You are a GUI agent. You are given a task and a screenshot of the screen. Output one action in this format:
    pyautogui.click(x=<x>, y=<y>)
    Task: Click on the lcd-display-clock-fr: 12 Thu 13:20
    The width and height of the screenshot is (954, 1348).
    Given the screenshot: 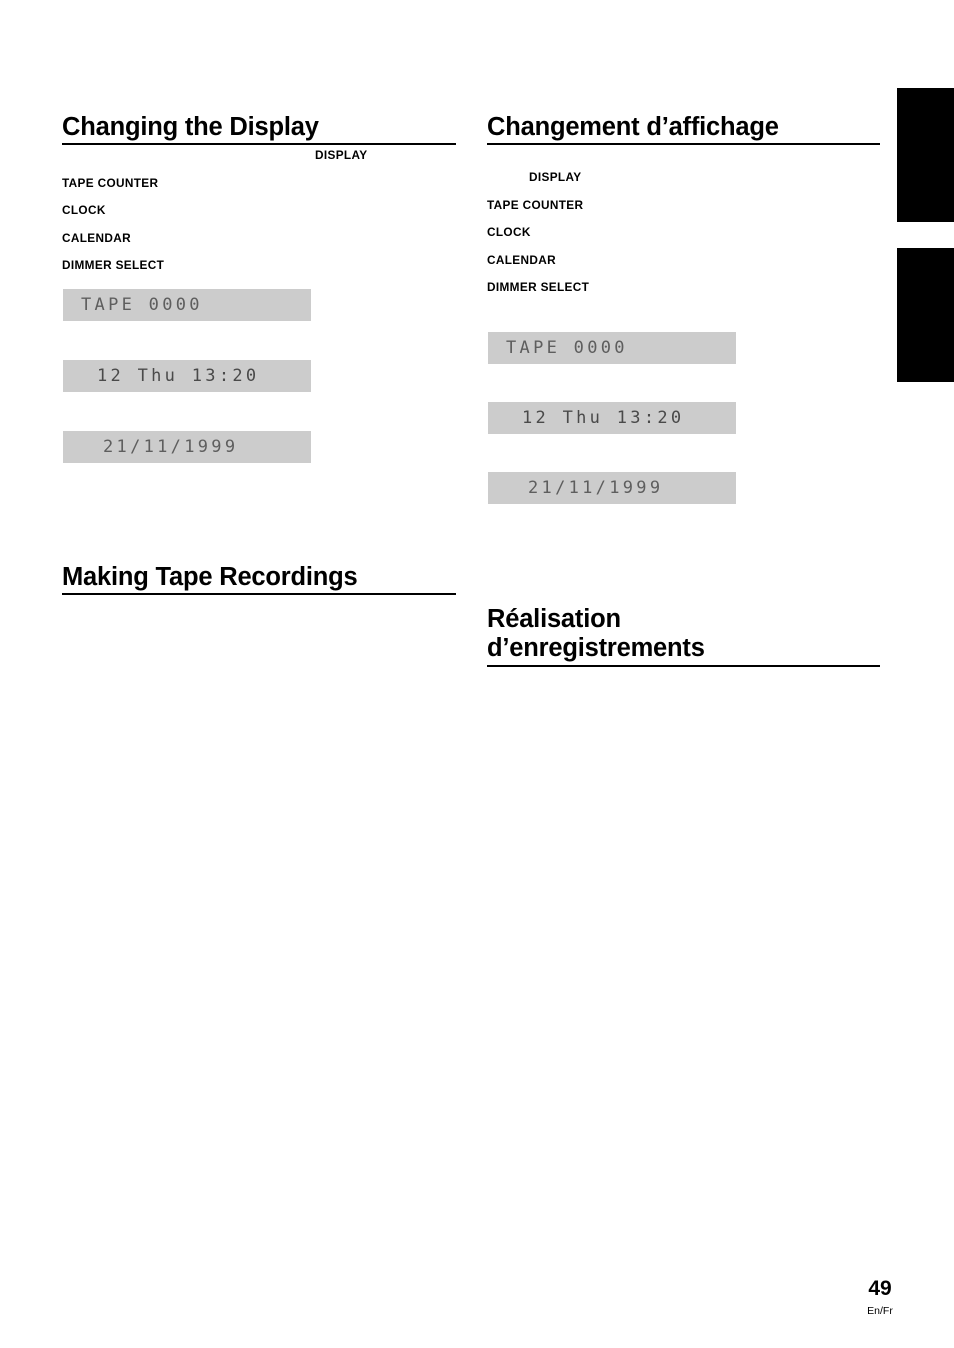 What is the action you would take?
    pyautogui.click(x=612, y=418)
    